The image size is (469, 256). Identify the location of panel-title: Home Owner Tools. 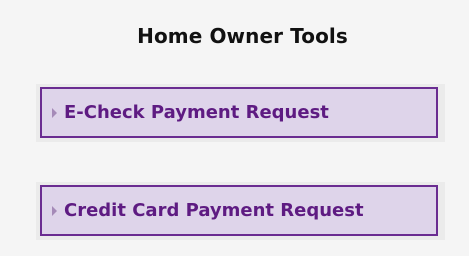
(242, 36).